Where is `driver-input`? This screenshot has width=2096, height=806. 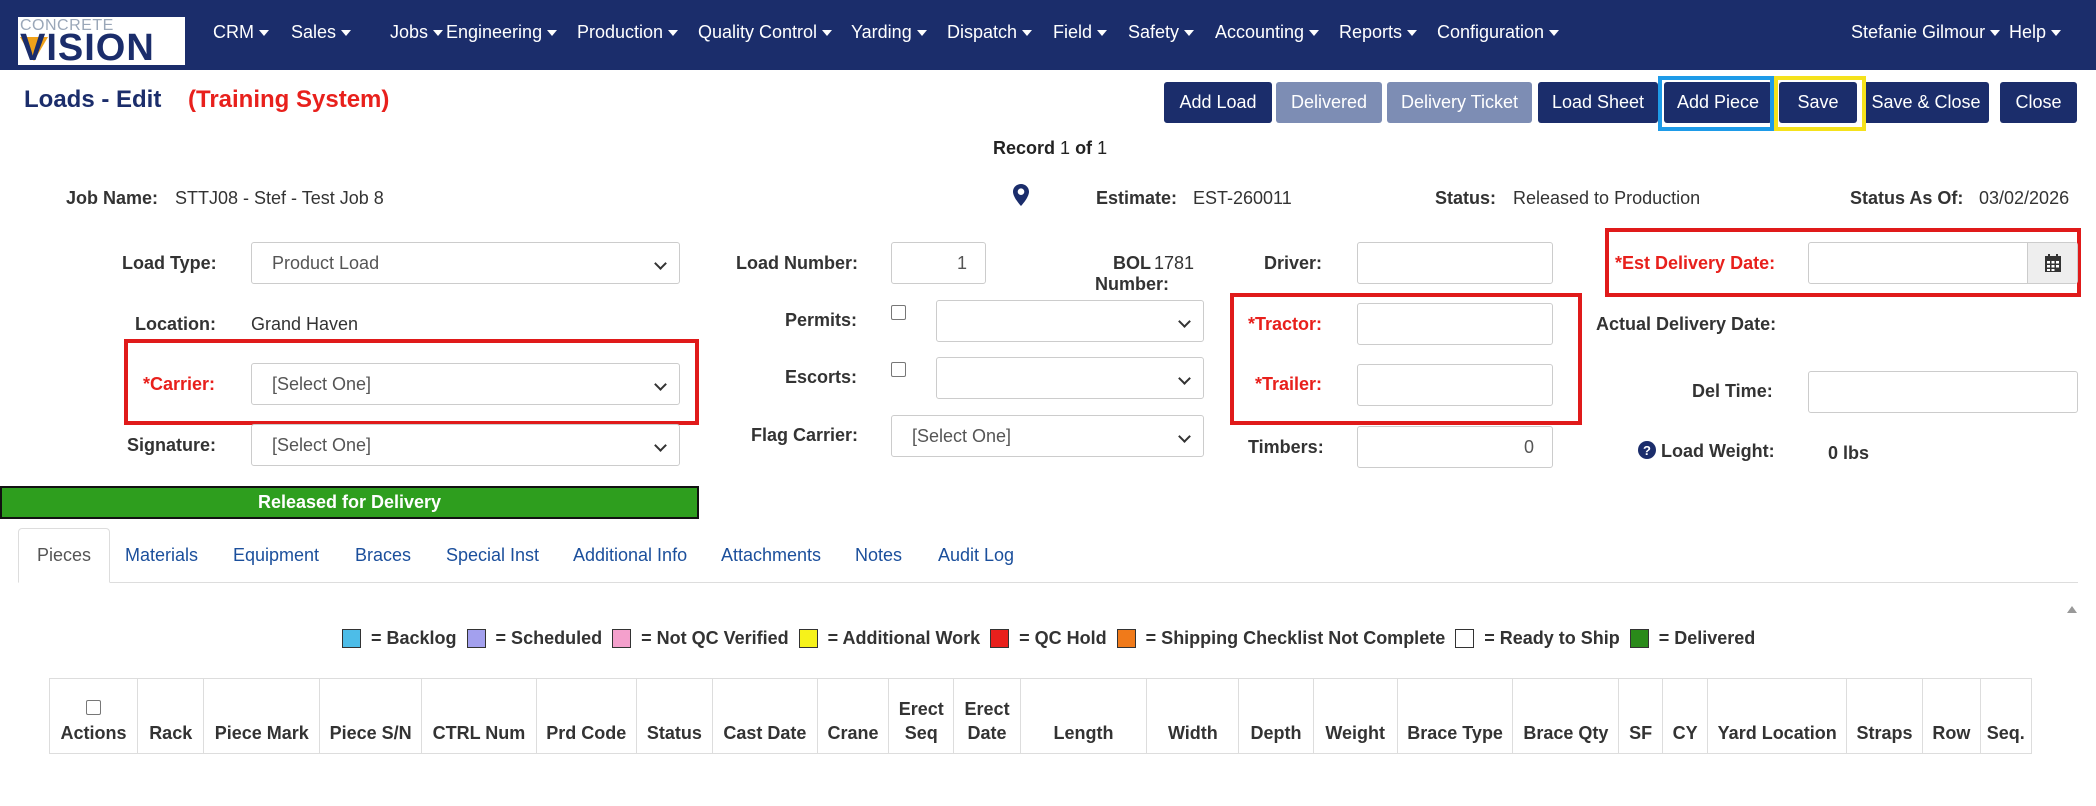 driver-input is located at coordinates (1455, 263).